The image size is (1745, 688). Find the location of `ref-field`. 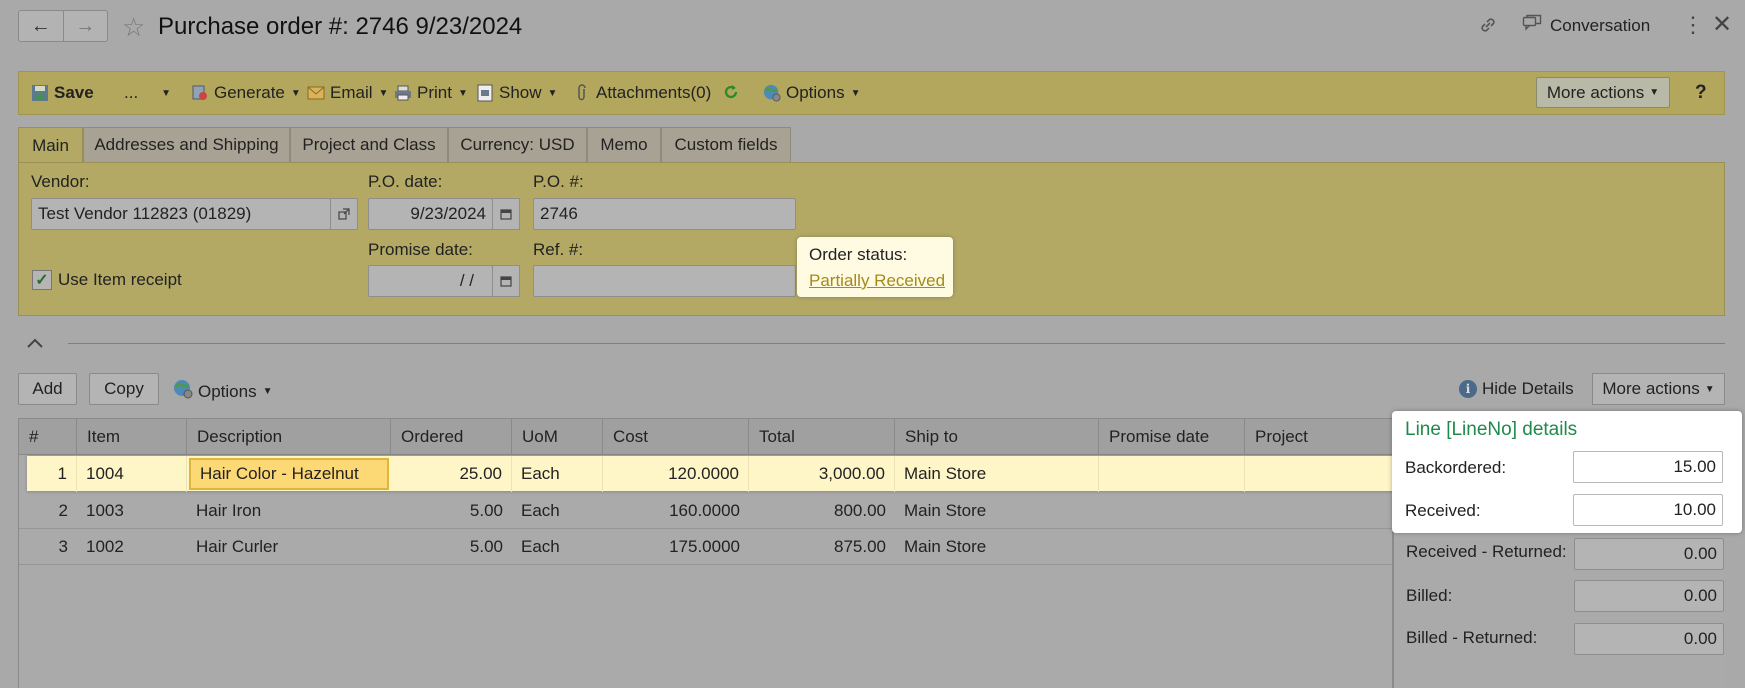

ref-field is located at coordinates (664, 281).